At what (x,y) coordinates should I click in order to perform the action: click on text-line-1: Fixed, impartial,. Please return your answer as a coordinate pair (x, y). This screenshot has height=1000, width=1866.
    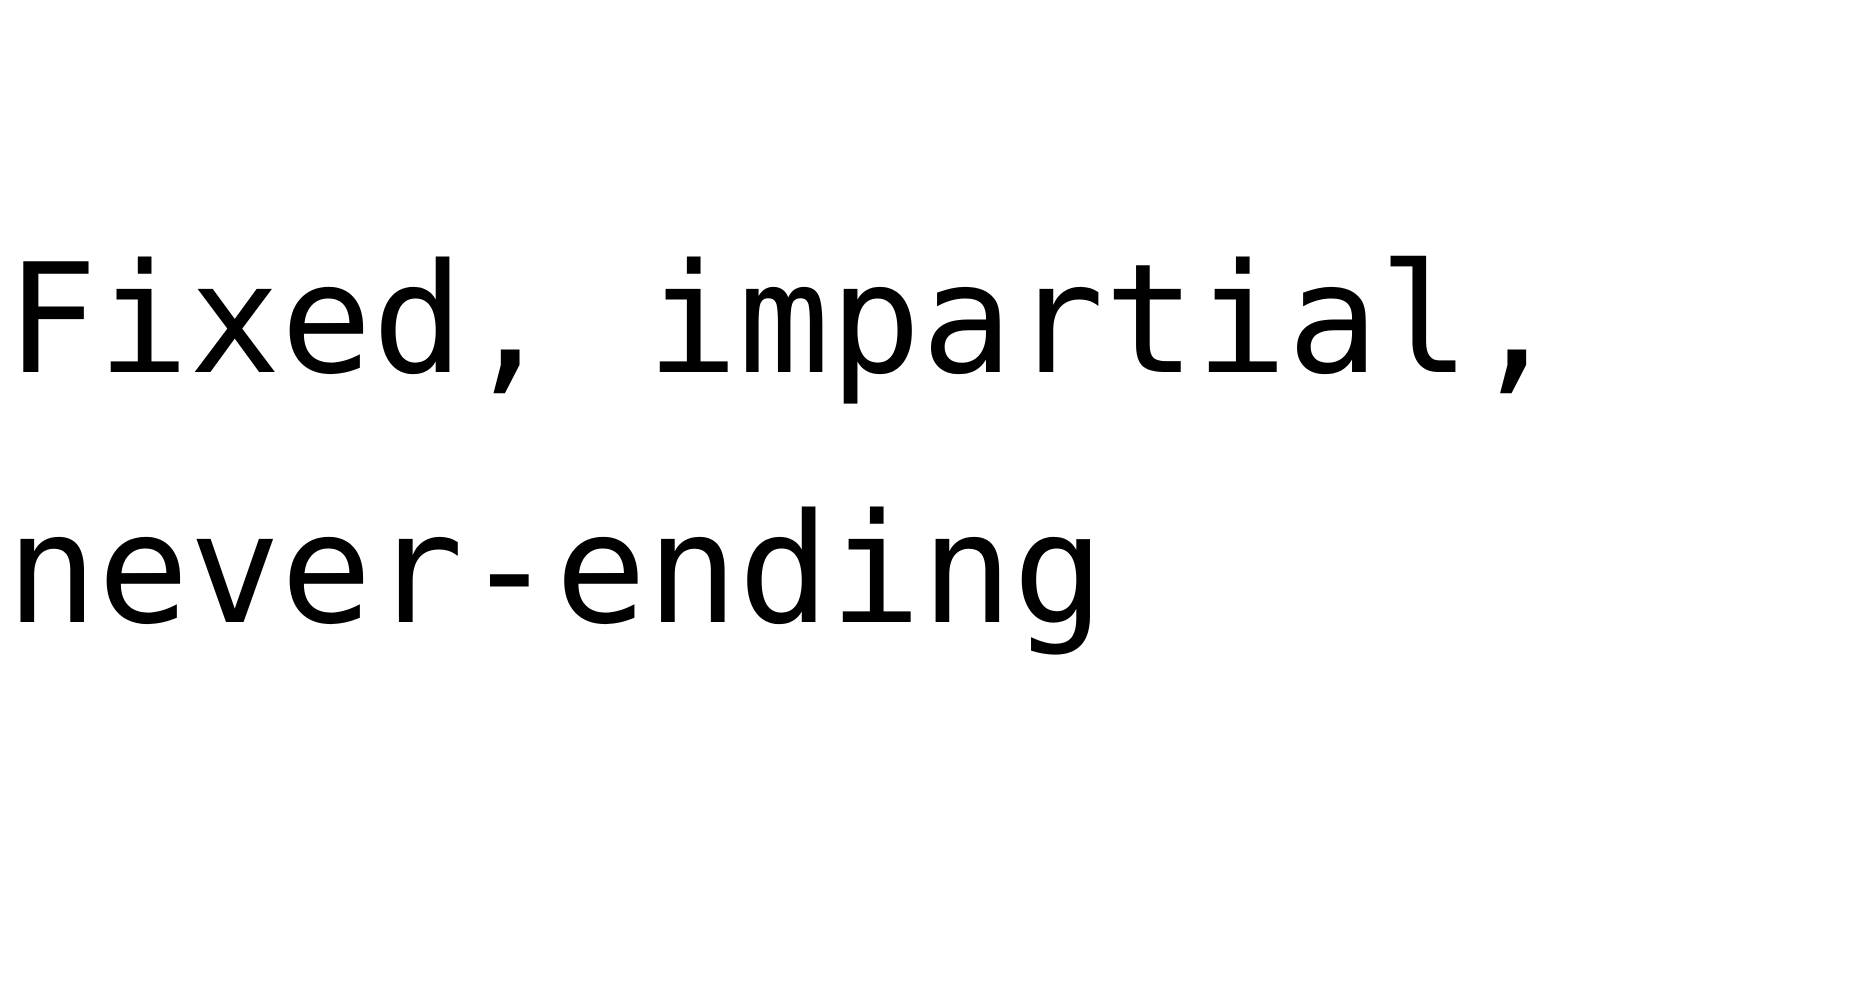
    Looking at the image, I should click on (784, 319).